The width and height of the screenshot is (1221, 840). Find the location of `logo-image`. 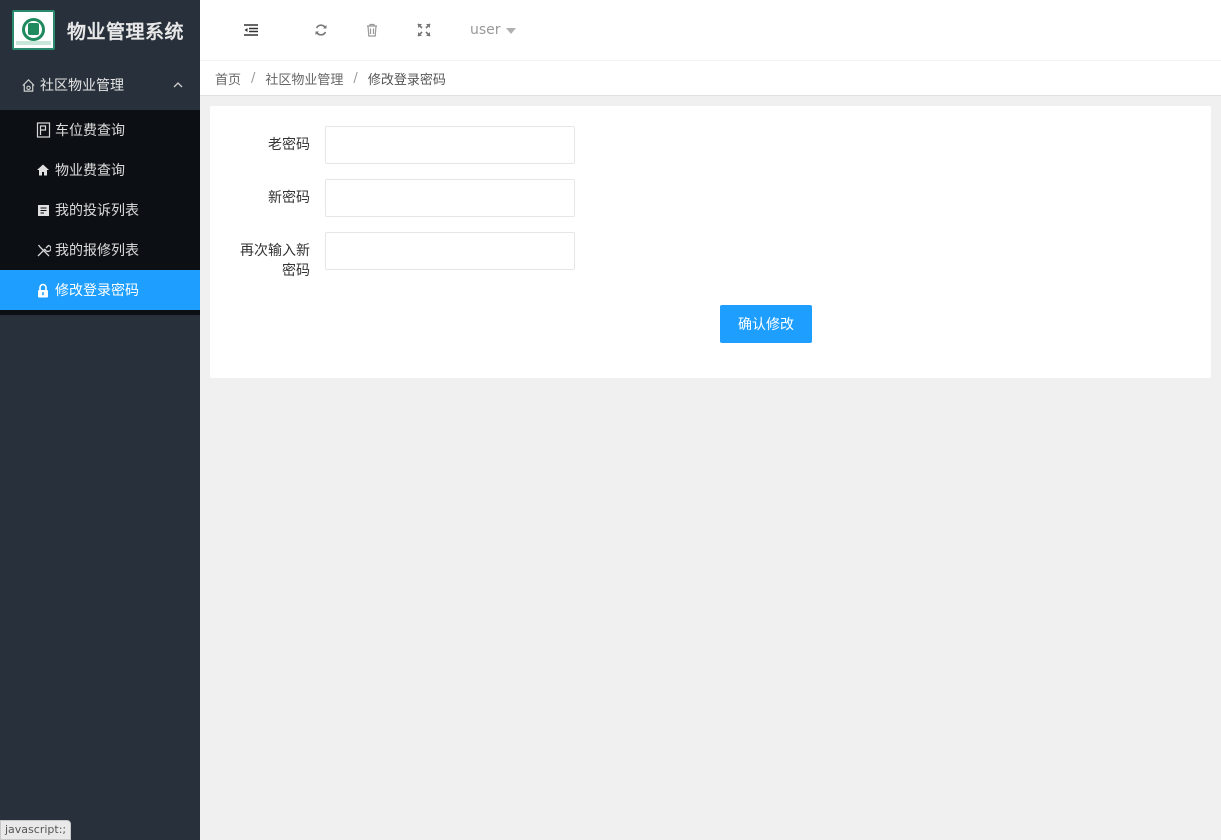

logo-image is located at coordinates (33, 30).